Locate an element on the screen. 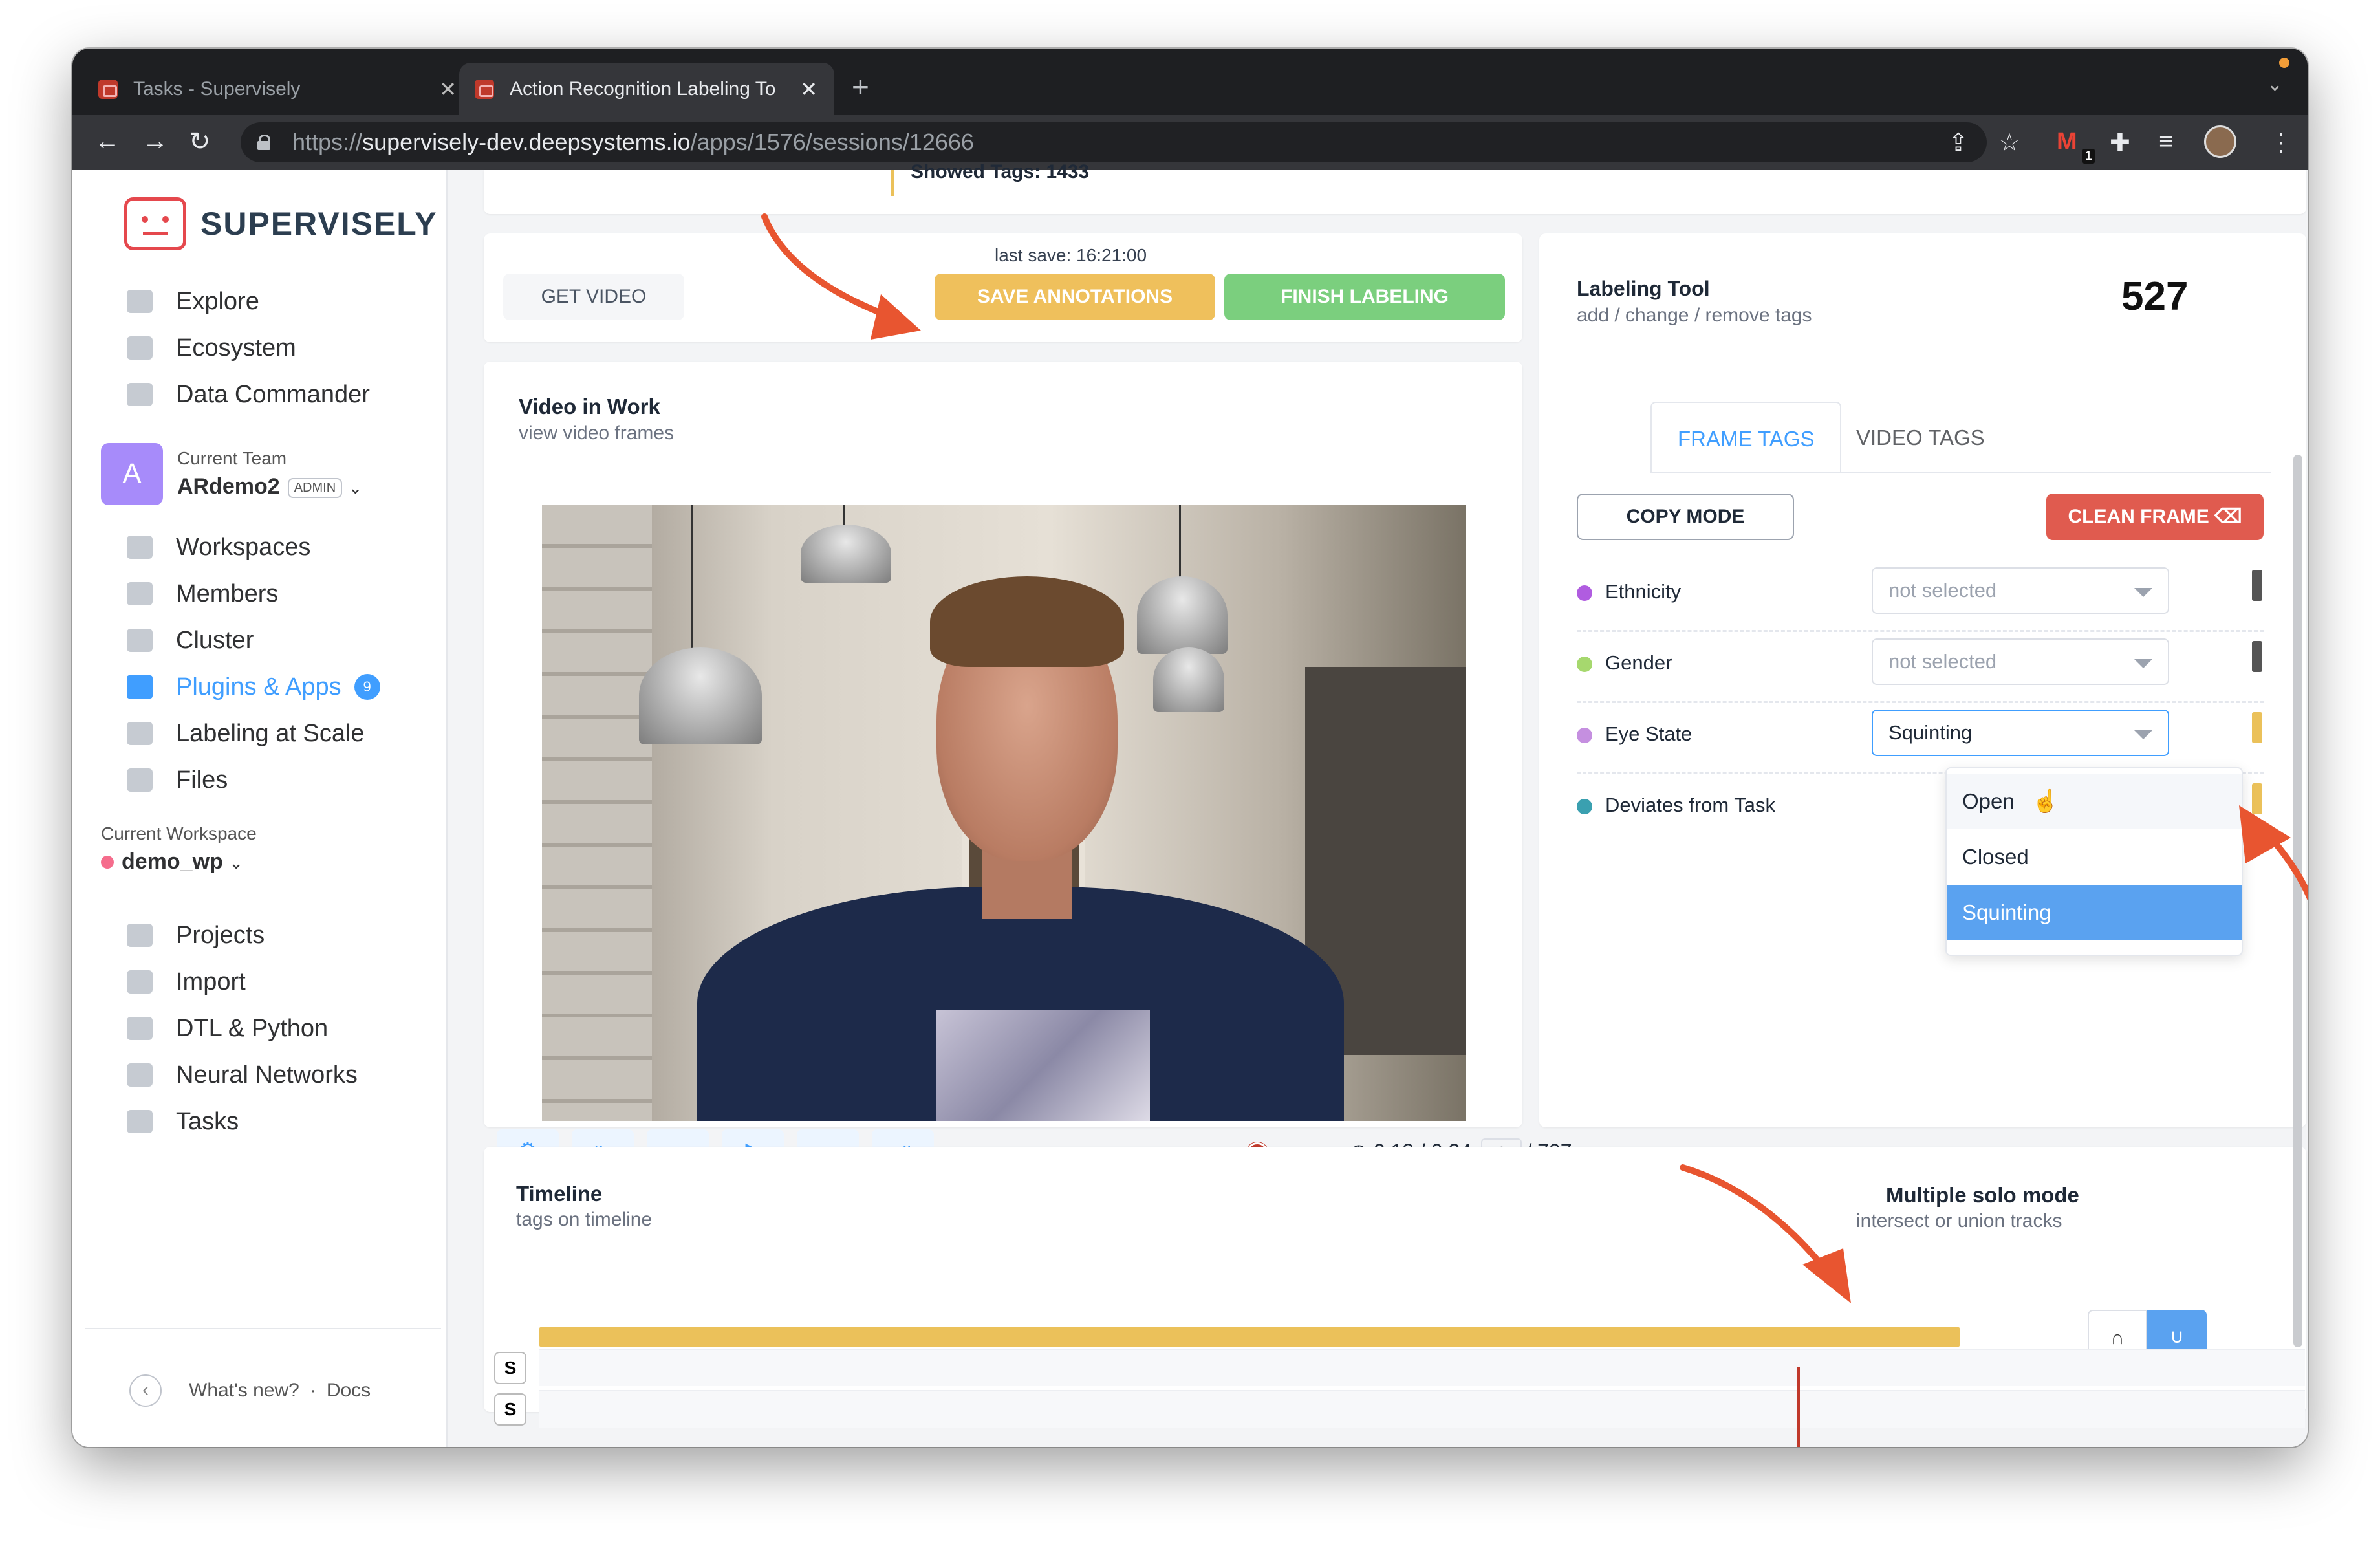  sidebar-item-explore: Explore is located at coordinates (193, 301).